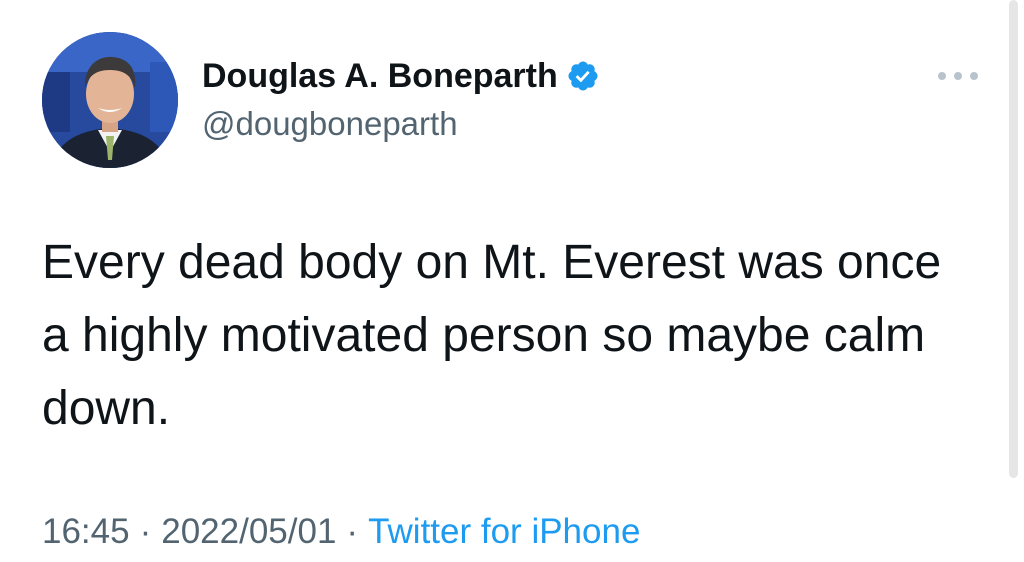  Describe the element at coordinates (380, 76) in the screenshot. I see `author-display-name: Douglas A. Boneparth` at that location.